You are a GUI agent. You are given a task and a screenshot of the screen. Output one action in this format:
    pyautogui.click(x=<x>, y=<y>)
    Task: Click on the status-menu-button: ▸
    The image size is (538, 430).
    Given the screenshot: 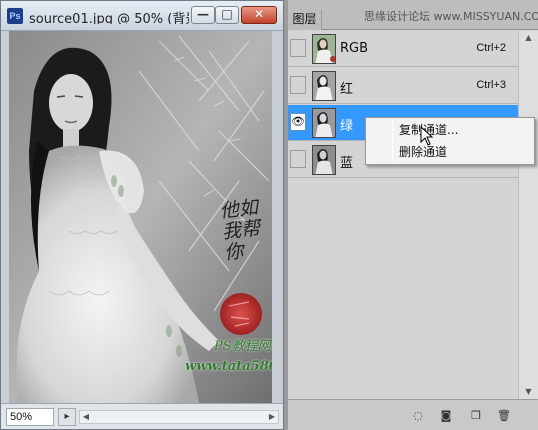 What is the action you would take?
    pyautogui.click(x=67, y=417)
    